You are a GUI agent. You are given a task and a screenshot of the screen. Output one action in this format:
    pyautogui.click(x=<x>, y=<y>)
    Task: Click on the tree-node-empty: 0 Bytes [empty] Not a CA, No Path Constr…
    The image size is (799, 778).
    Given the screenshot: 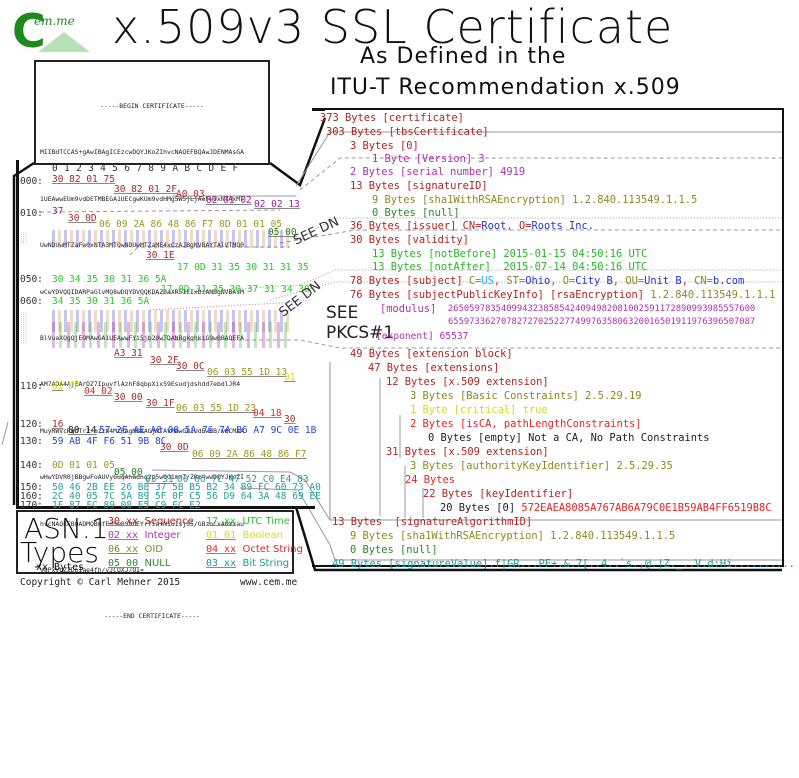 What is the action you would take?
    pyautogui.click(x=569, y=438)
    